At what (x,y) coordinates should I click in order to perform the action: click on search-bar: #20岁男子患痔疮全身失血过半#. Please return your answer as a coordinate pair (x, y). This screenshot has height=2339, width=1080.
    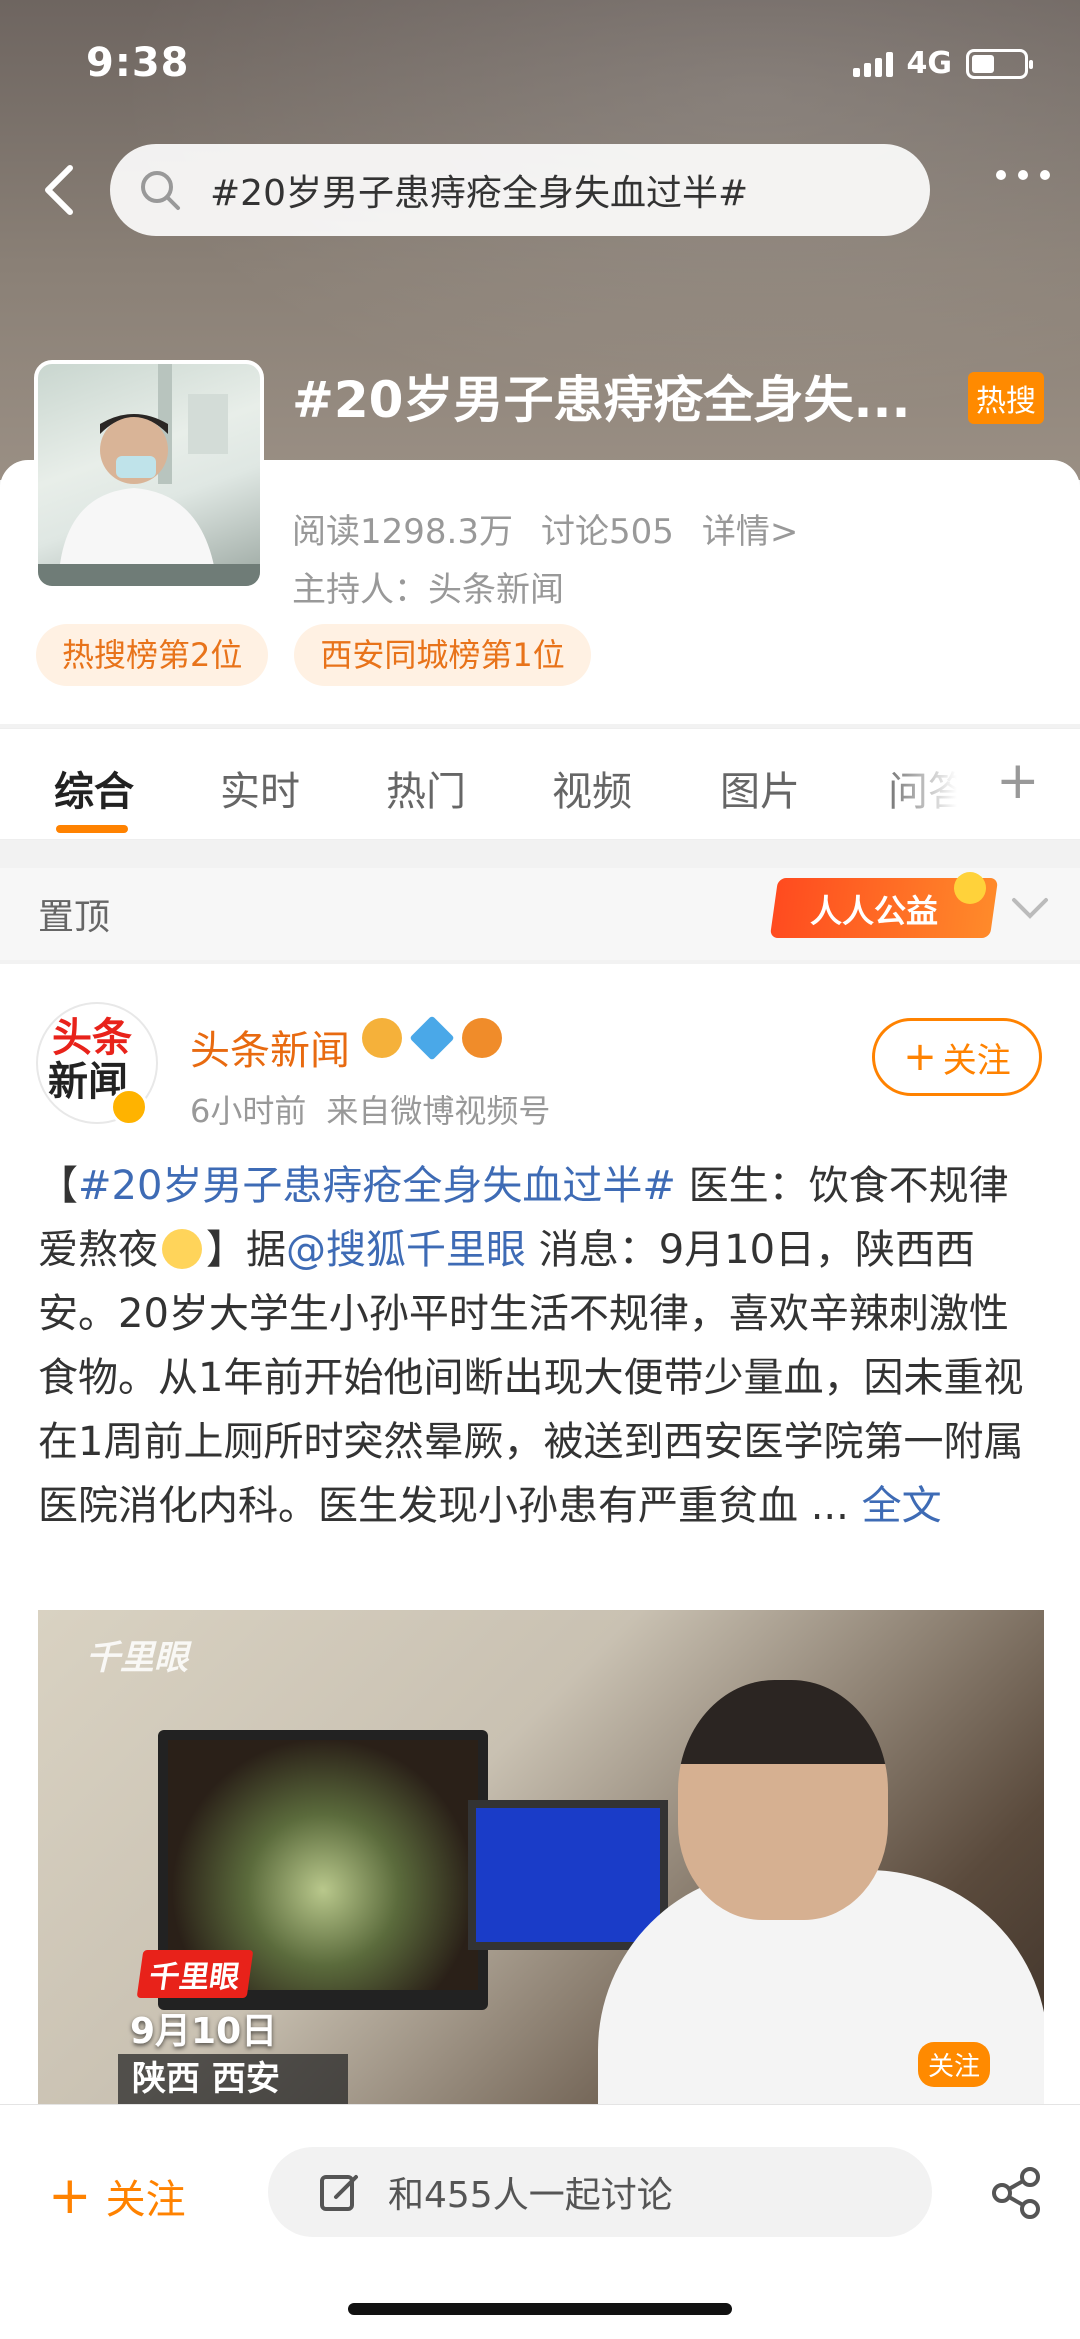
    Looking at the image, I should click on (520, 190).